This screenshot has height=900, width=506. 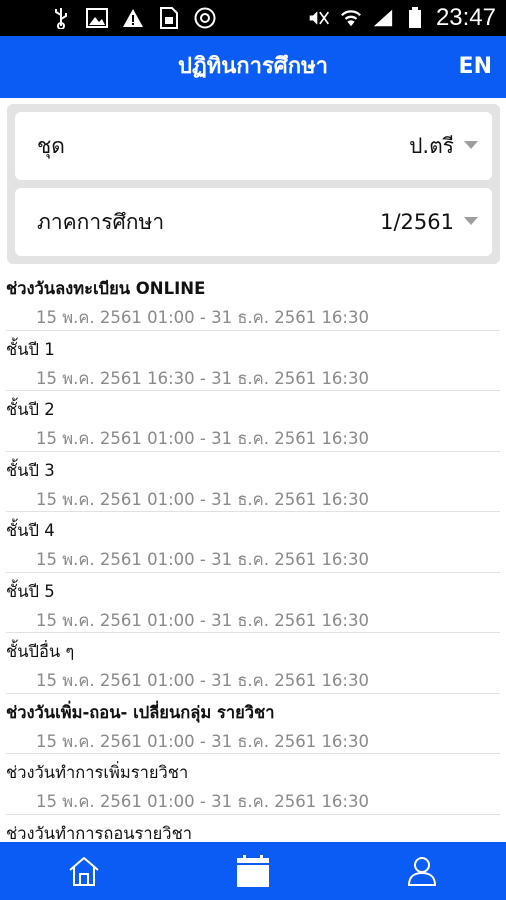 I want to click on item-title: ชั้นปี 2, so click(x=30, y=409).